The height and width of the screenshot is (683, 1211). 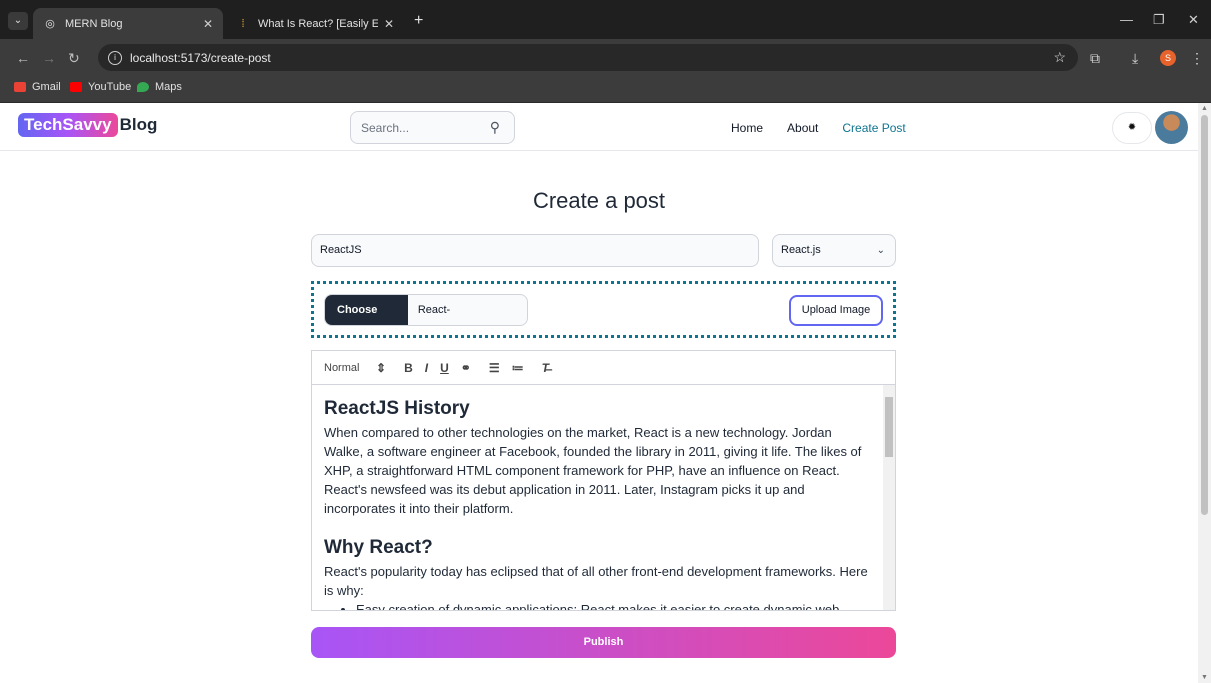 I want to click on bookmark-gmail: Gmail, so click(x=37, y=87).